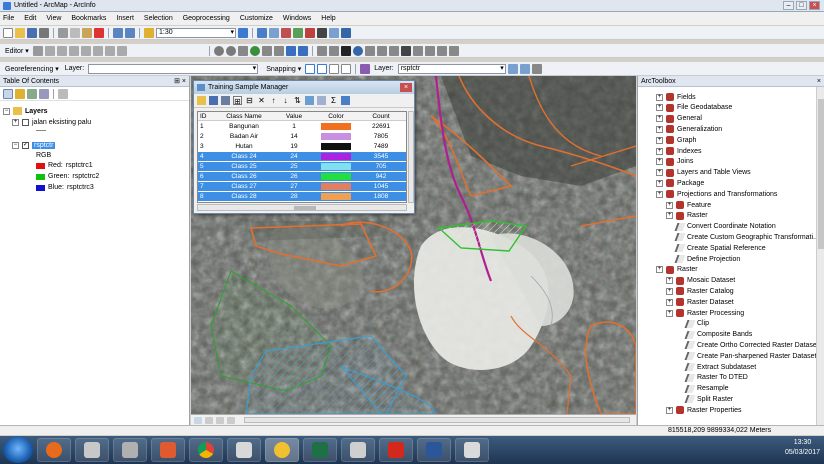  Describe the element at coordinates (121, 50) in the screenshot. I see `sketch-properties-icon` at that location.